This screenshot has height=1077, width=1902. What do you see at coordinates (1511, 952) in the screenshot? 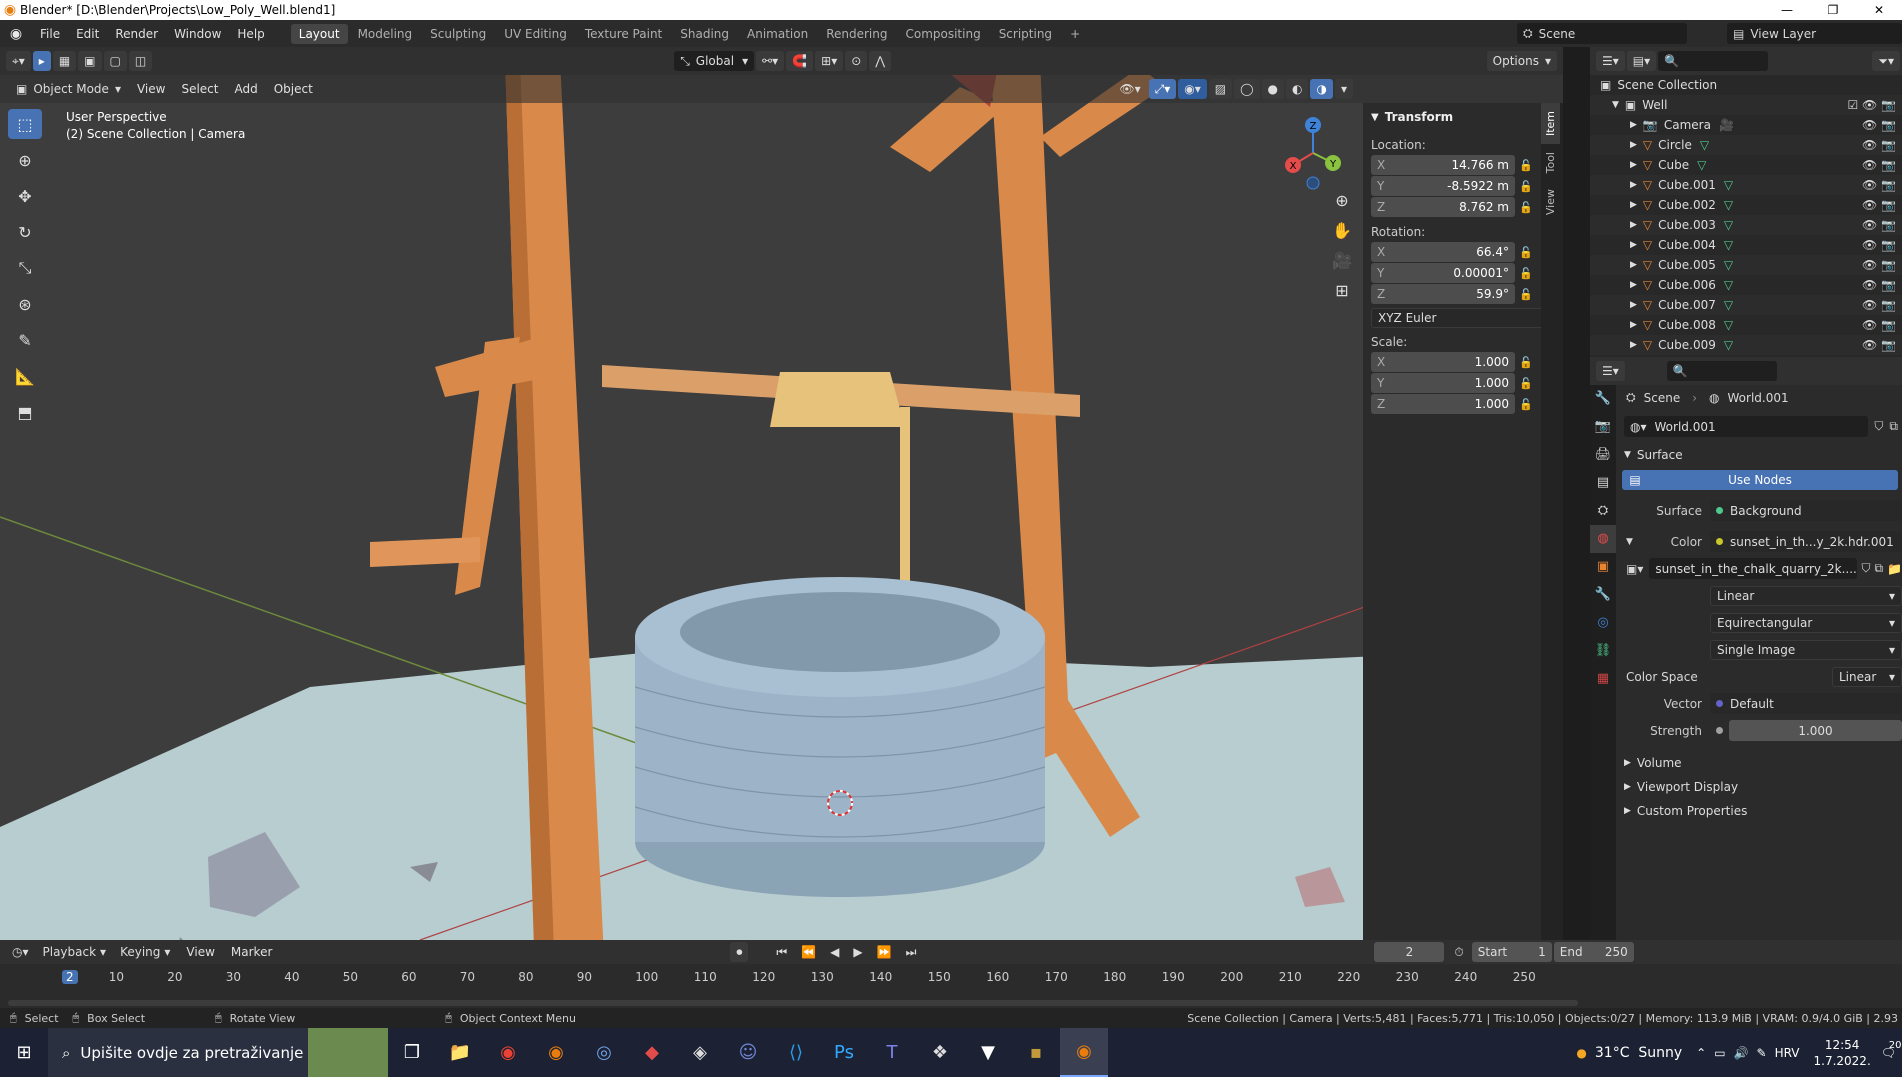
I see `start-frame-field: Start 1` at bounding box center [1511, 952].